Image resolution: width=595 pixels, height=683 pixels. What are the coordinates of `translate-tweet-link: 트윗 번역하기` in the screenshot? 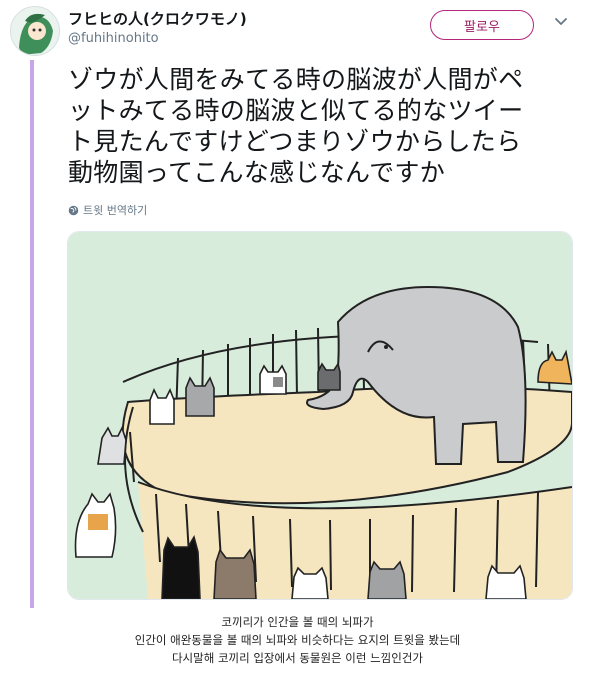 It's located at (107, 210).